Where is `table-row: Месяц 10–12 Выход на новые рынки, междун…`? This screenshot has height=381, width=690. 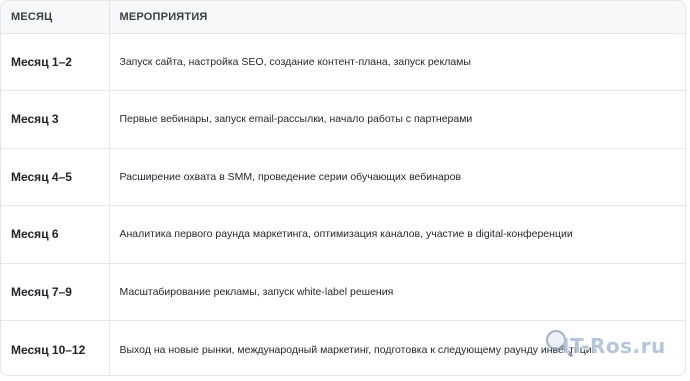
table-row: Месяц 10–12 Выход на новые рынки, междун… is located at coordinates (343, 347).